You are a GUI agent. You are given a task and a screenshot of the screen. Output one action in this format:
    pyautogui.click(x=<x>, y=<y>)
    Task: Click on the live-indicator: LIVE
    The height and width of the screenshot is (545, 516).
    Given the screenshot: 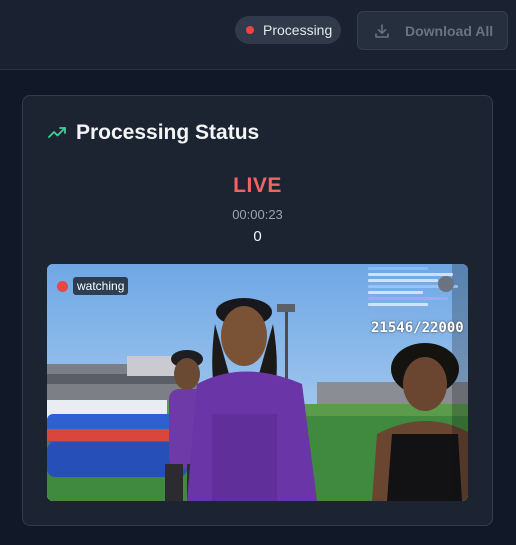 What is the action you would take?
    pyautogui.click(x=257, y=185)
    